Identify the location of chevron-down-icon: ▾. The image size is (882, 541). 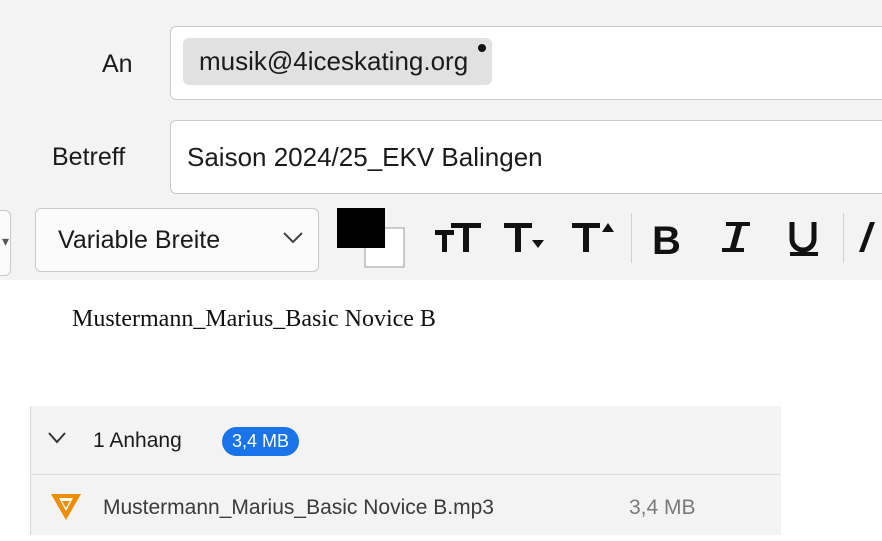
(5, 241).